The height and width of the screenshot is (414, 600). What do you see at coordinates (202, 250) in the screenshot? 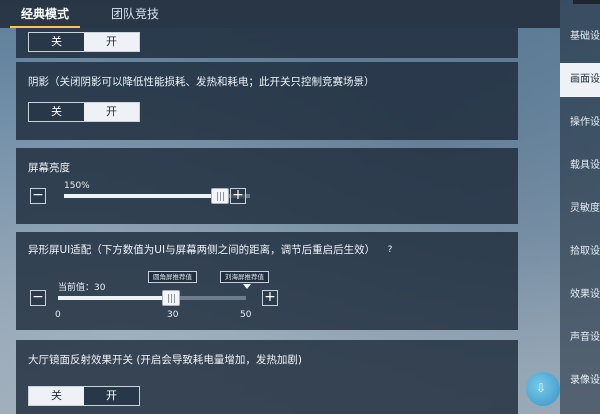
I see `notch-title: 异形屏UI适配（下方数值为UI与屏幕两侧之间的距离，调节后重启后生效）` at bounding box center [202, 250].